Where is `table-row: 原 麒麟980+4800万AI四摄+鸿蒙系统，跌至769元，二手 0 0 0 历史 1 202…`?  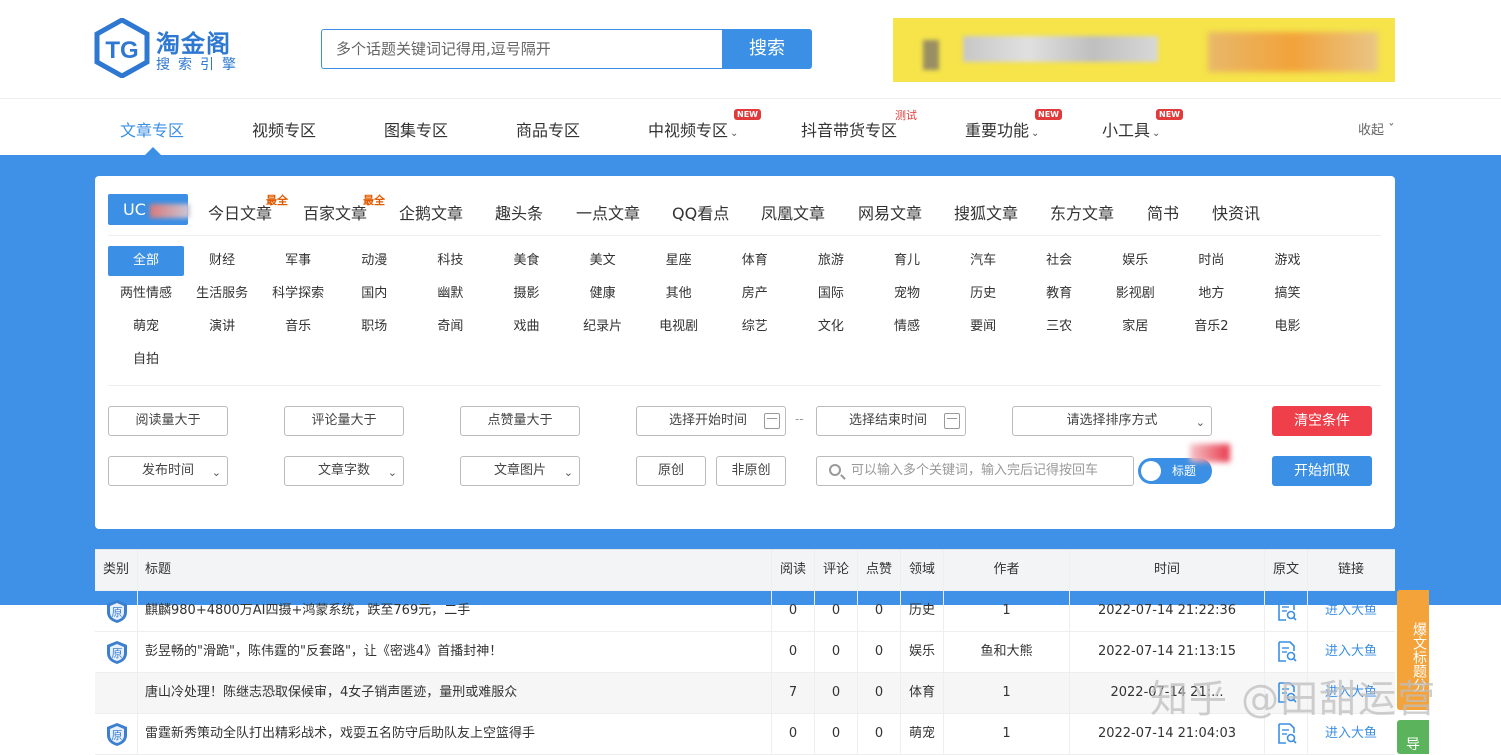
table-row: 原 麒麟980+4800万AI四摄+鸿蒙系统，跌至769元，二手 0 0 0 历史 1 202… is located at coordinates (745, 611).